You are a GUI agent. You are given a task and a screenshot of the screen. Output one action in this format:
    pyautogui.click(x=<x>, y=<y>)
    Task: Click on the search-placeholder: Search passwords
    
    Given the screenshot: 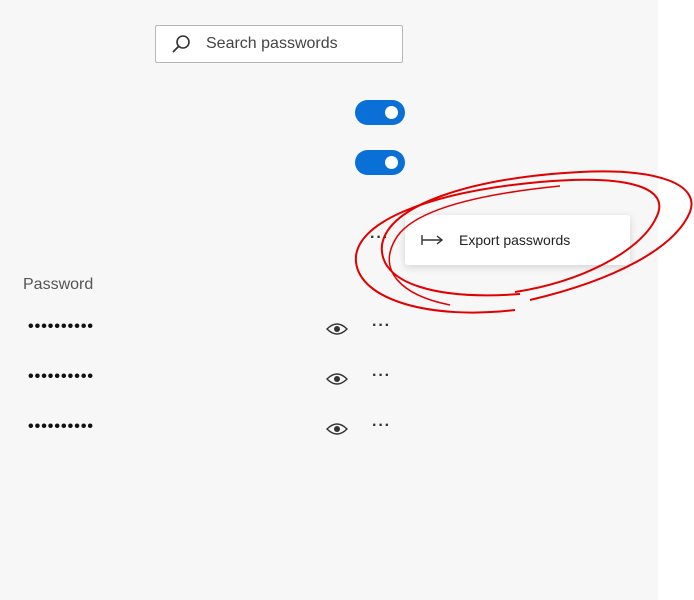 What is the action you would take?
    pyautogui.click(x=272, y=43)
    